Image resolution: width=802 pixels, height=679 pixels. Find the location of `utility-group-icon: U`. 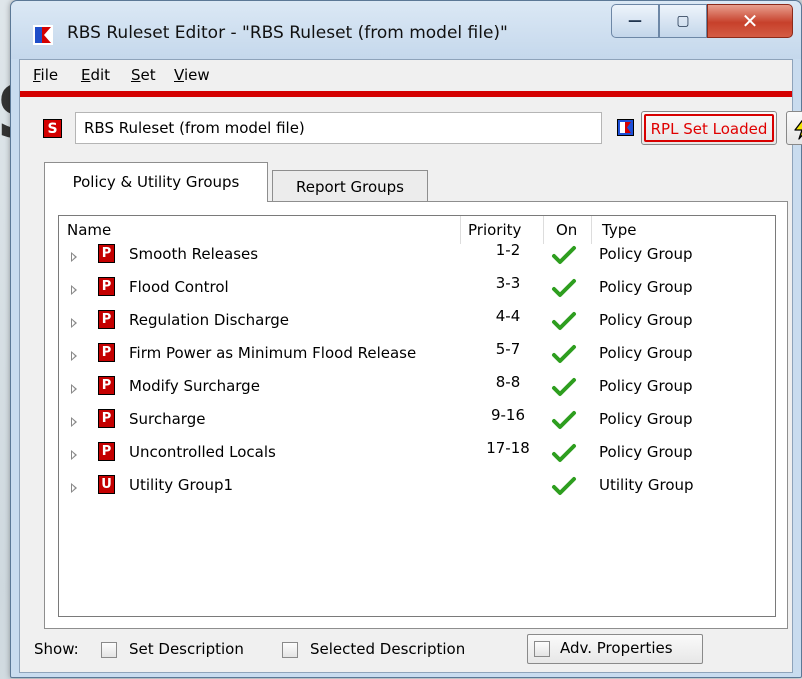

utility-group-icon: U is located at coordinates (106, 484).